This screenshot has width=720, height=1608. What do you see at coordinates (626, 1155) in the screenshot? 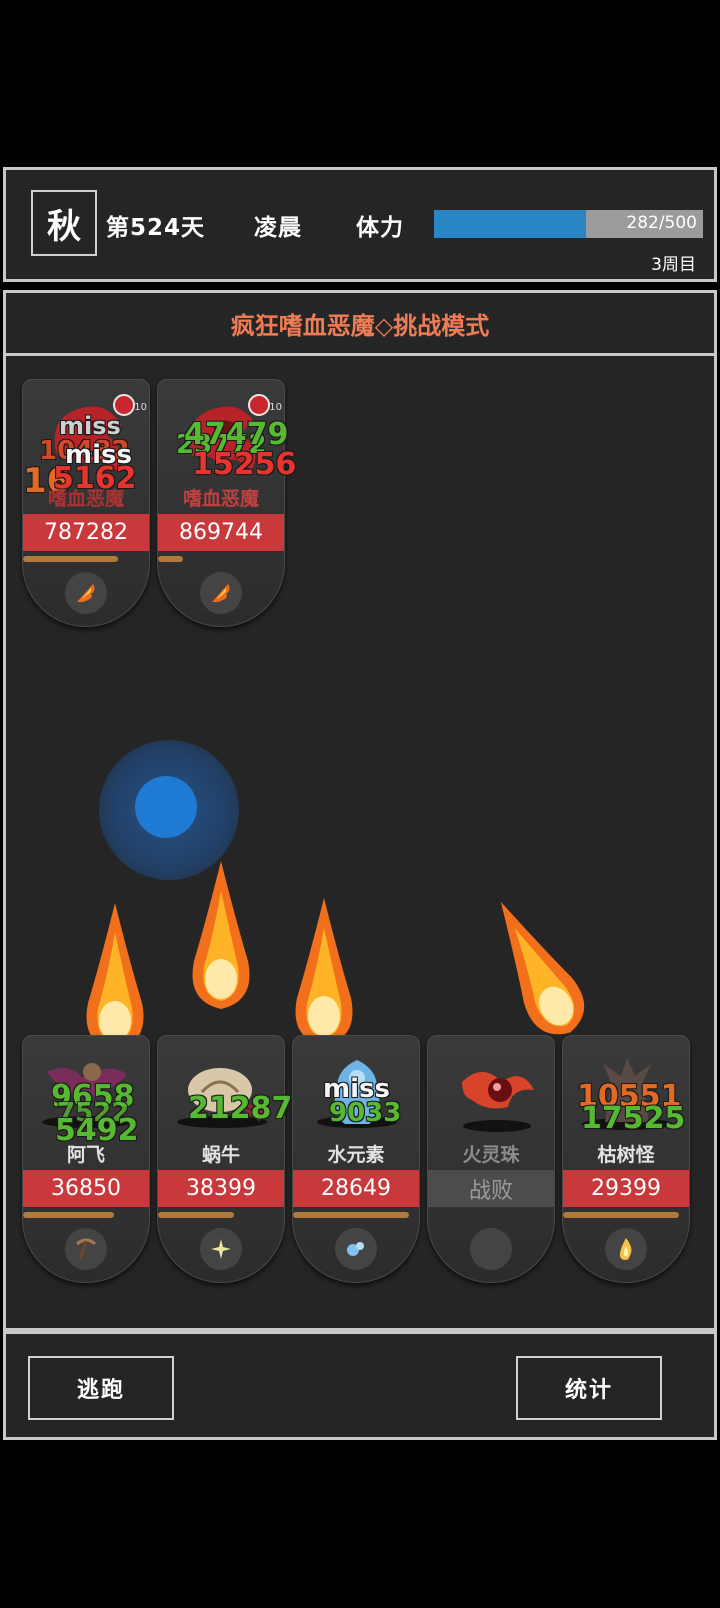
I see `ally-name: 枯树怪` at bounding box center [626, 1155].